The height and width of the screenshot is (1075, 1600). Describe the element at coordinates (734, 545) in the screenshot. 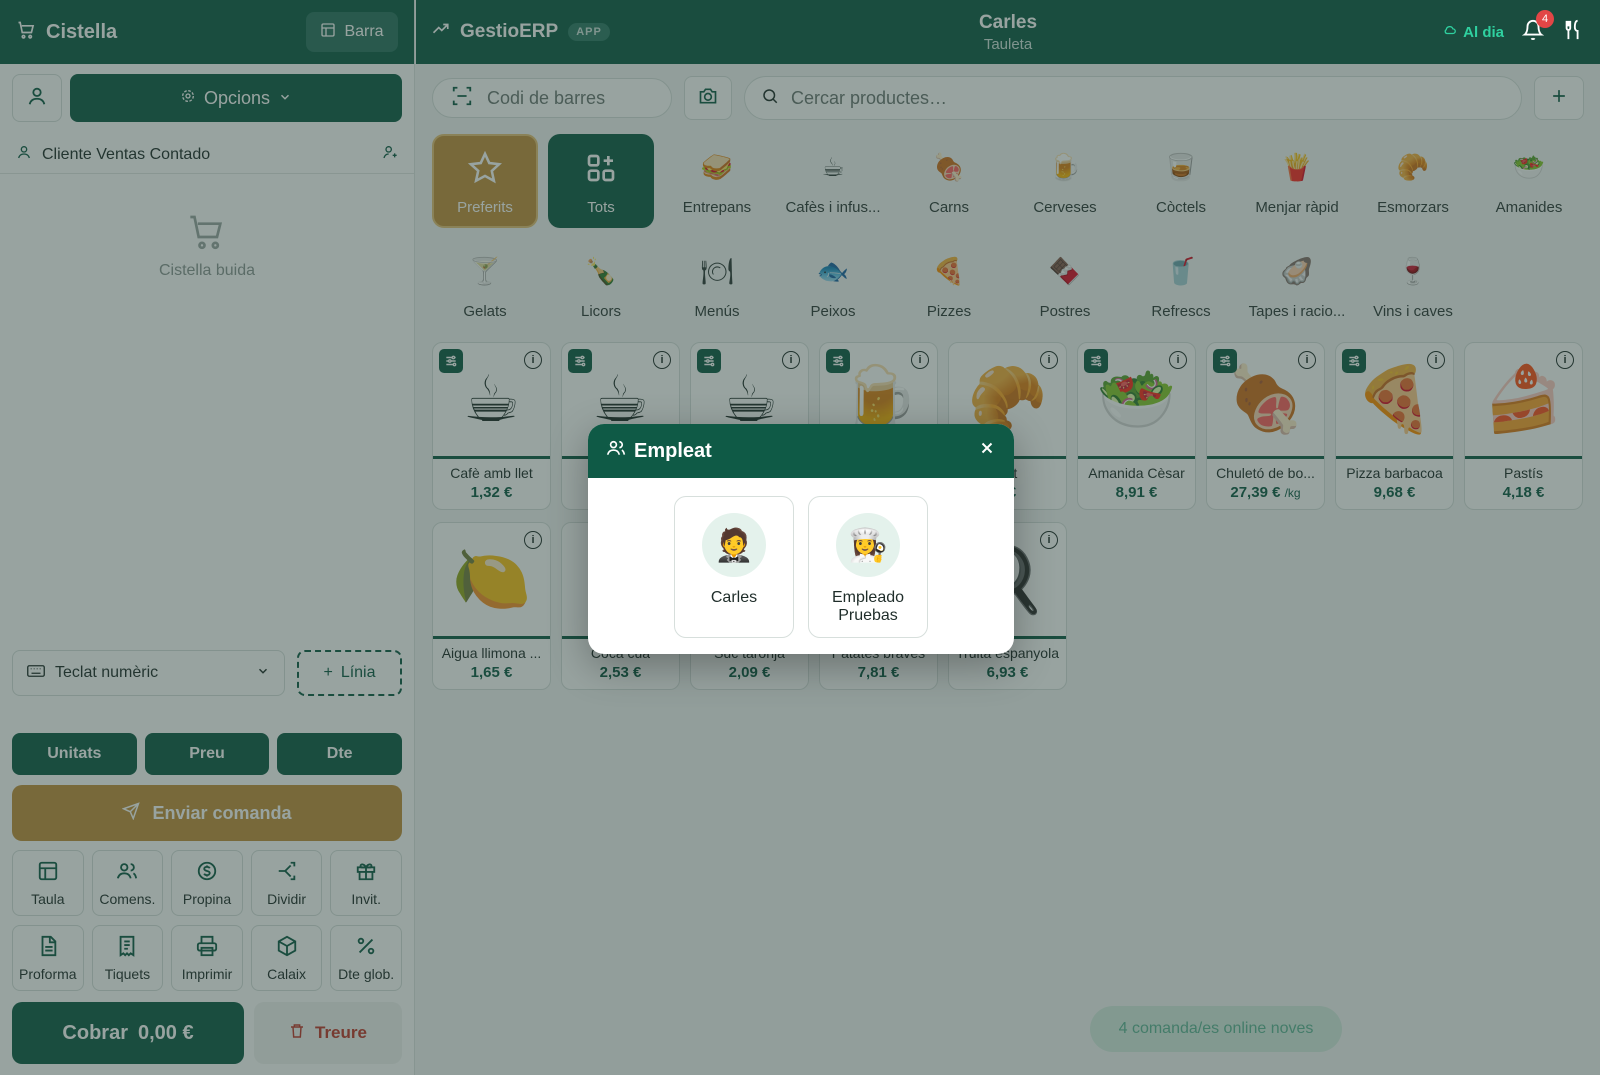

I see `avatar: 🤵` at that location.